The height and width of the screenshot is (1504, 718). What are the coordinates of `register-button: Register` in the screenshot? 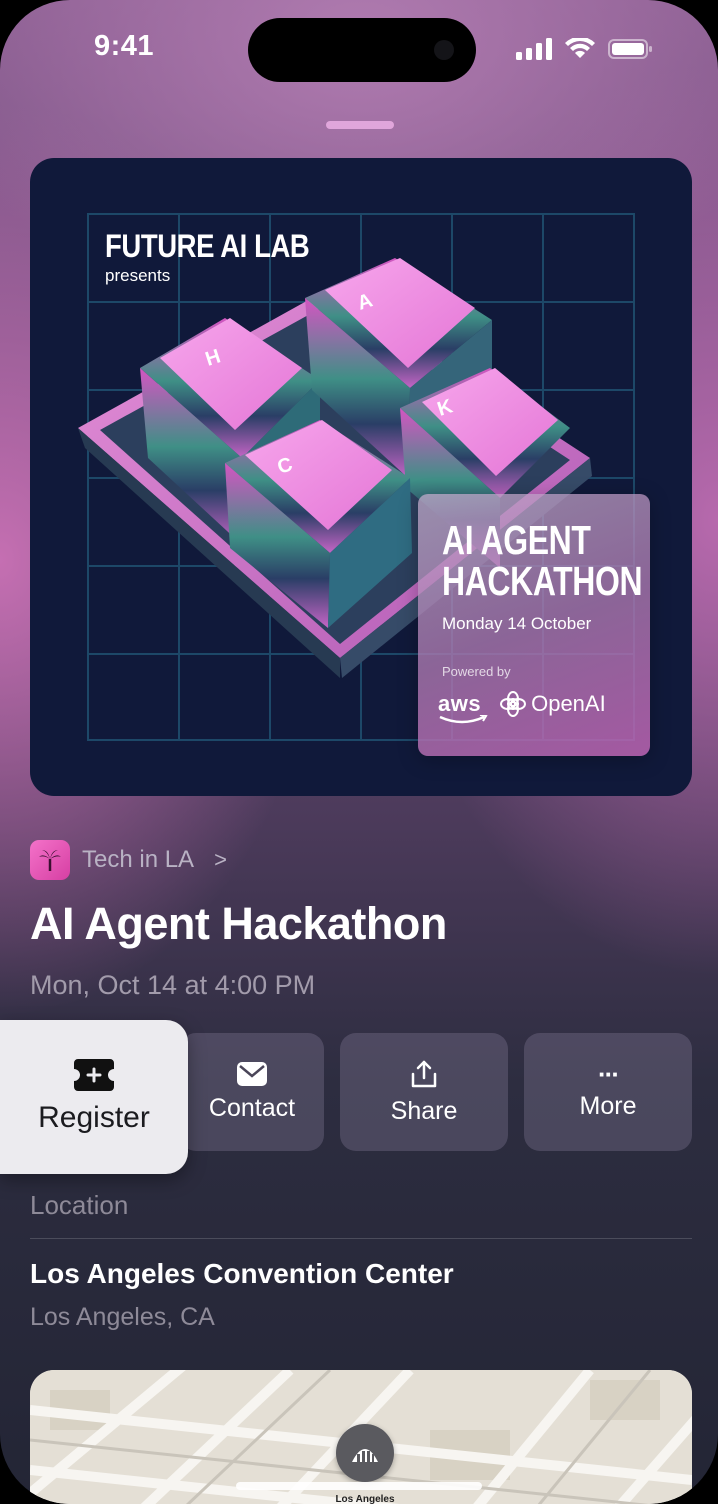 It's located at (94, 1097).